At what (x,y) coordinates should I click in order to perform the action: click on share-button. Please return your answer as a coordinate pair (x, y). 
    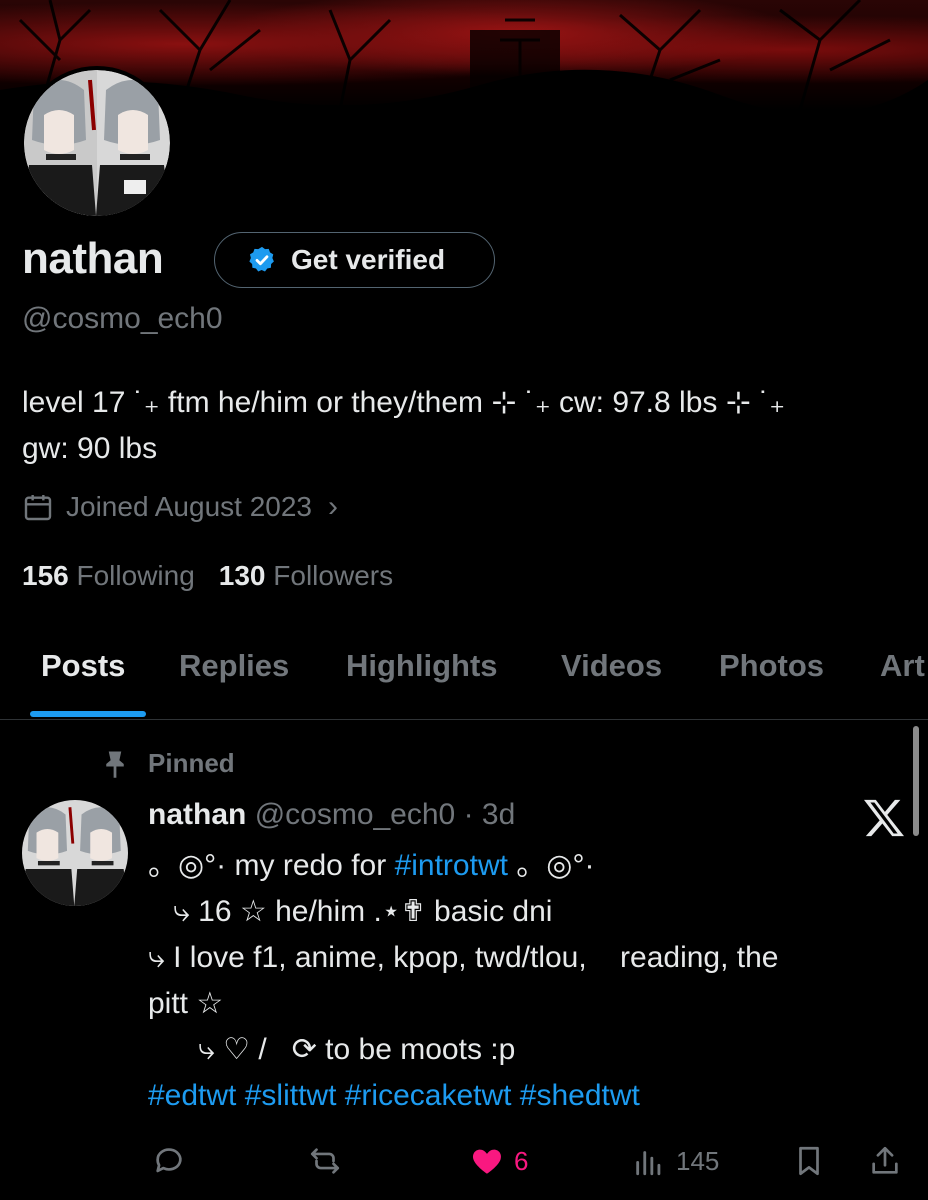
    Looking at the image, I should click on (885, 1161).